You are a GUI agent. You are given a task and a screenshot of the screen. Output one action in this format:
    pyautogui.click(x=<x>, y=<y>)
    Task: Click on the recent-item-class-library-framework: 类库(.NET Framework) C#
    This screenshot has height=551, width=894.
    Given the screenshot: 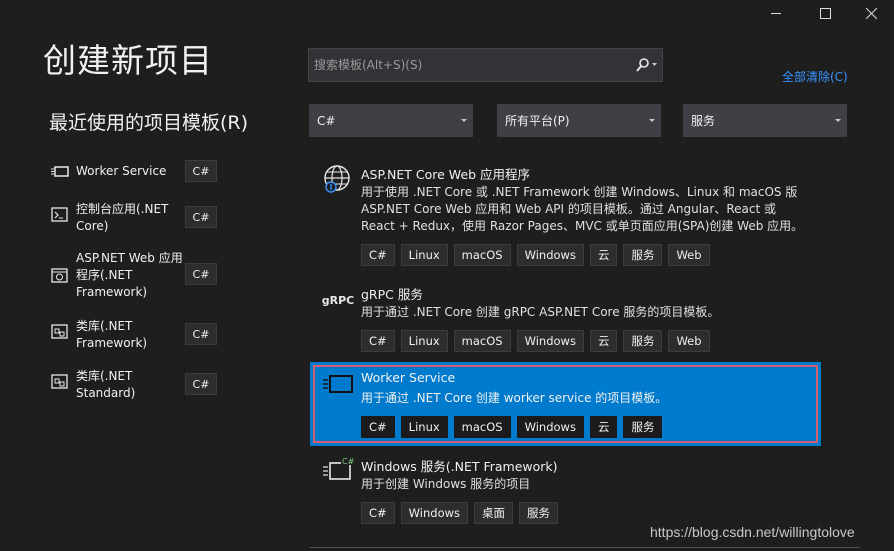 What is the action you would take?
    pyautogui.click(x=136, y=336)
    